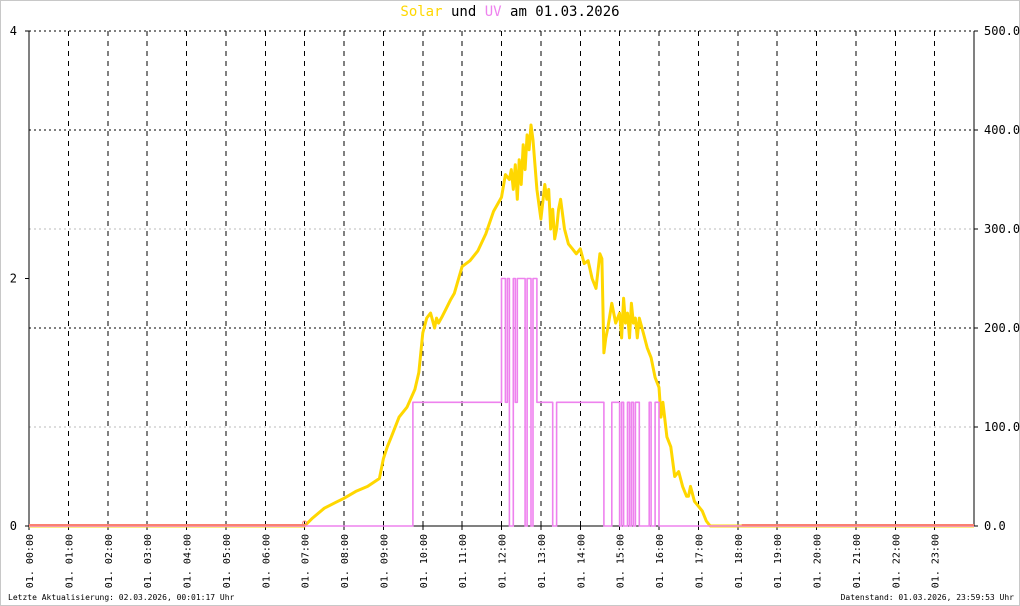  What do you see at coordinates (581, 561) in the screenshot?
I see `x-tick-label: 01. 14:00` at bounding box center [581, 561].